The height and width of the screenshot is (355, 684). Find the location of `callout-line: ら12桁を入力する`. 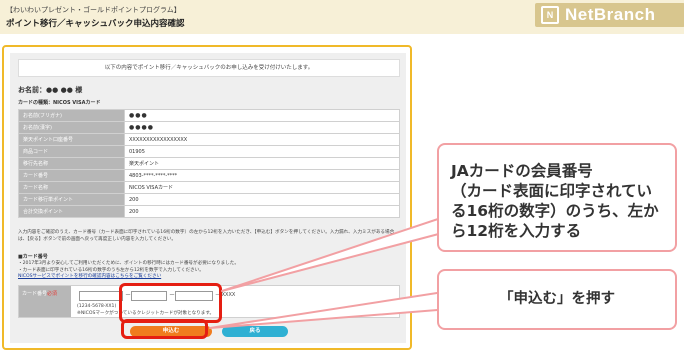

callout-line: ら12桁を入力する is located at coordinates (516, 231).